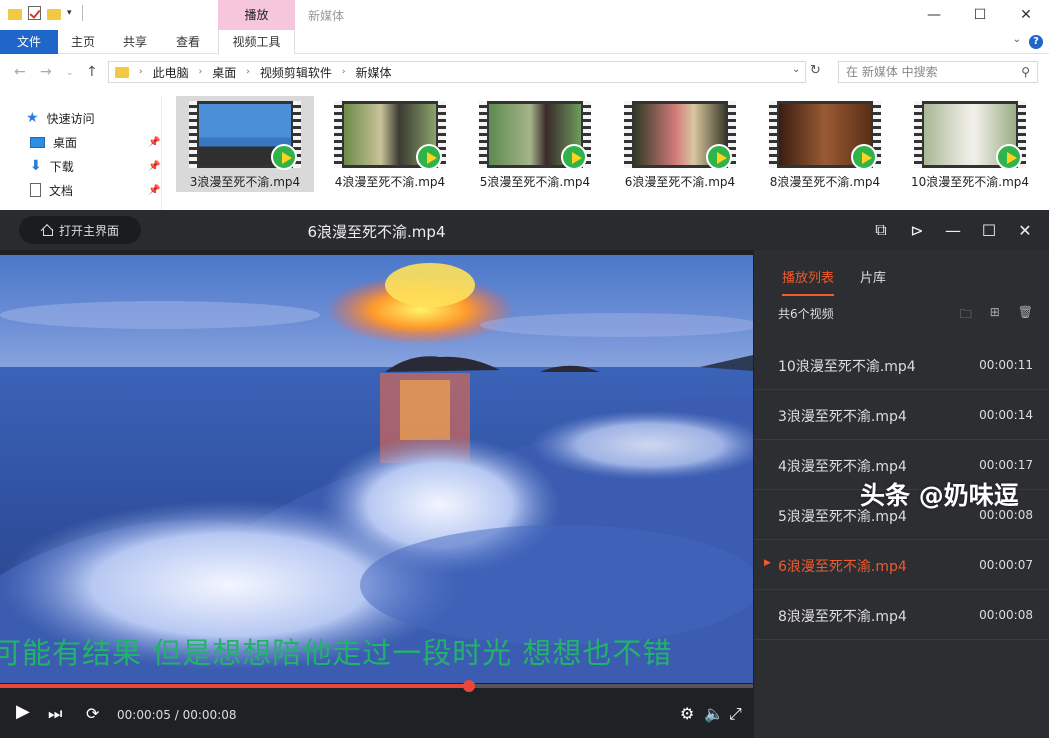 The width and height of the screenshot is (1049, 738). What do you see at coordinates (1006, 615) in the screenshot?
I see `playlist-item-duration: 00:00:08` at bounding box center [1006, 615].